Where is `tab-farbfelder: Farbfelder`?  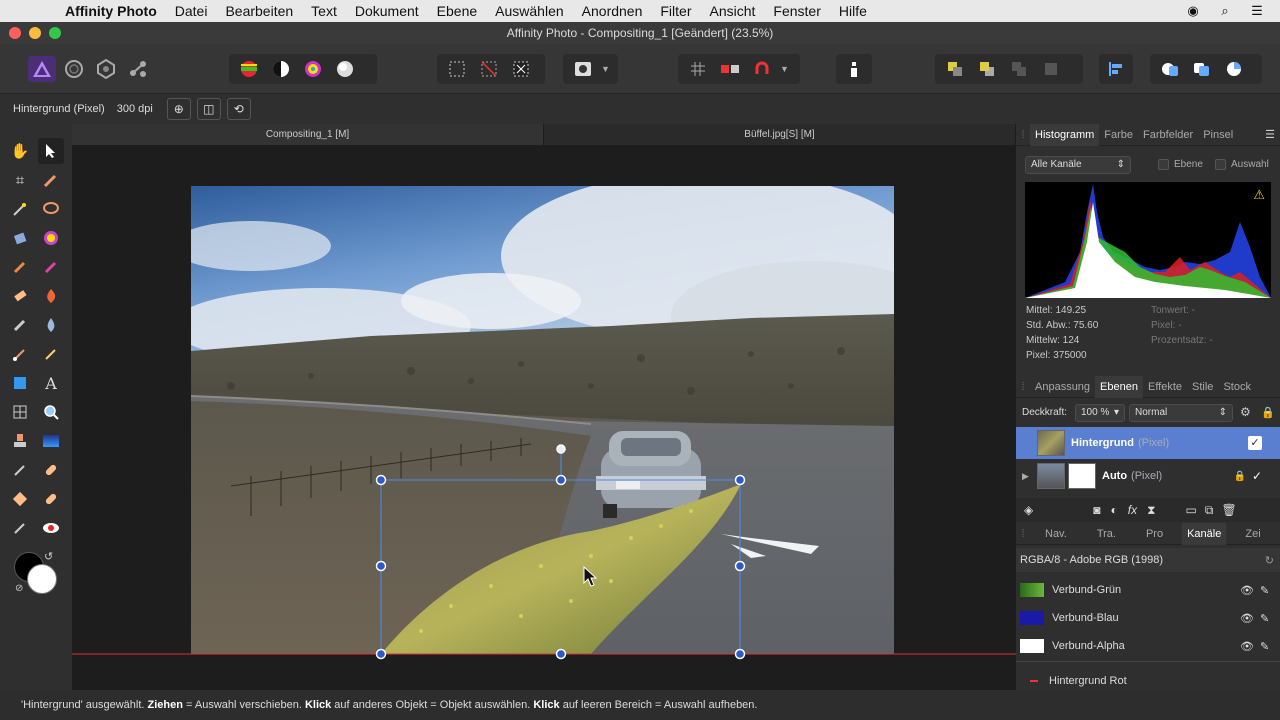 tab-farbfelder: Farbfelder is located at coordinates (1168, 135).